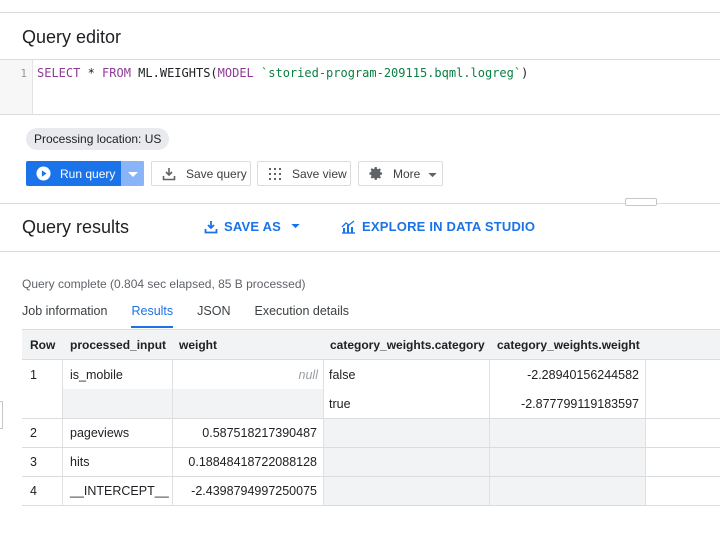  Describe the element at coordinates (43, 173) in the screenshot. I see `play-circle-icon` at that location.